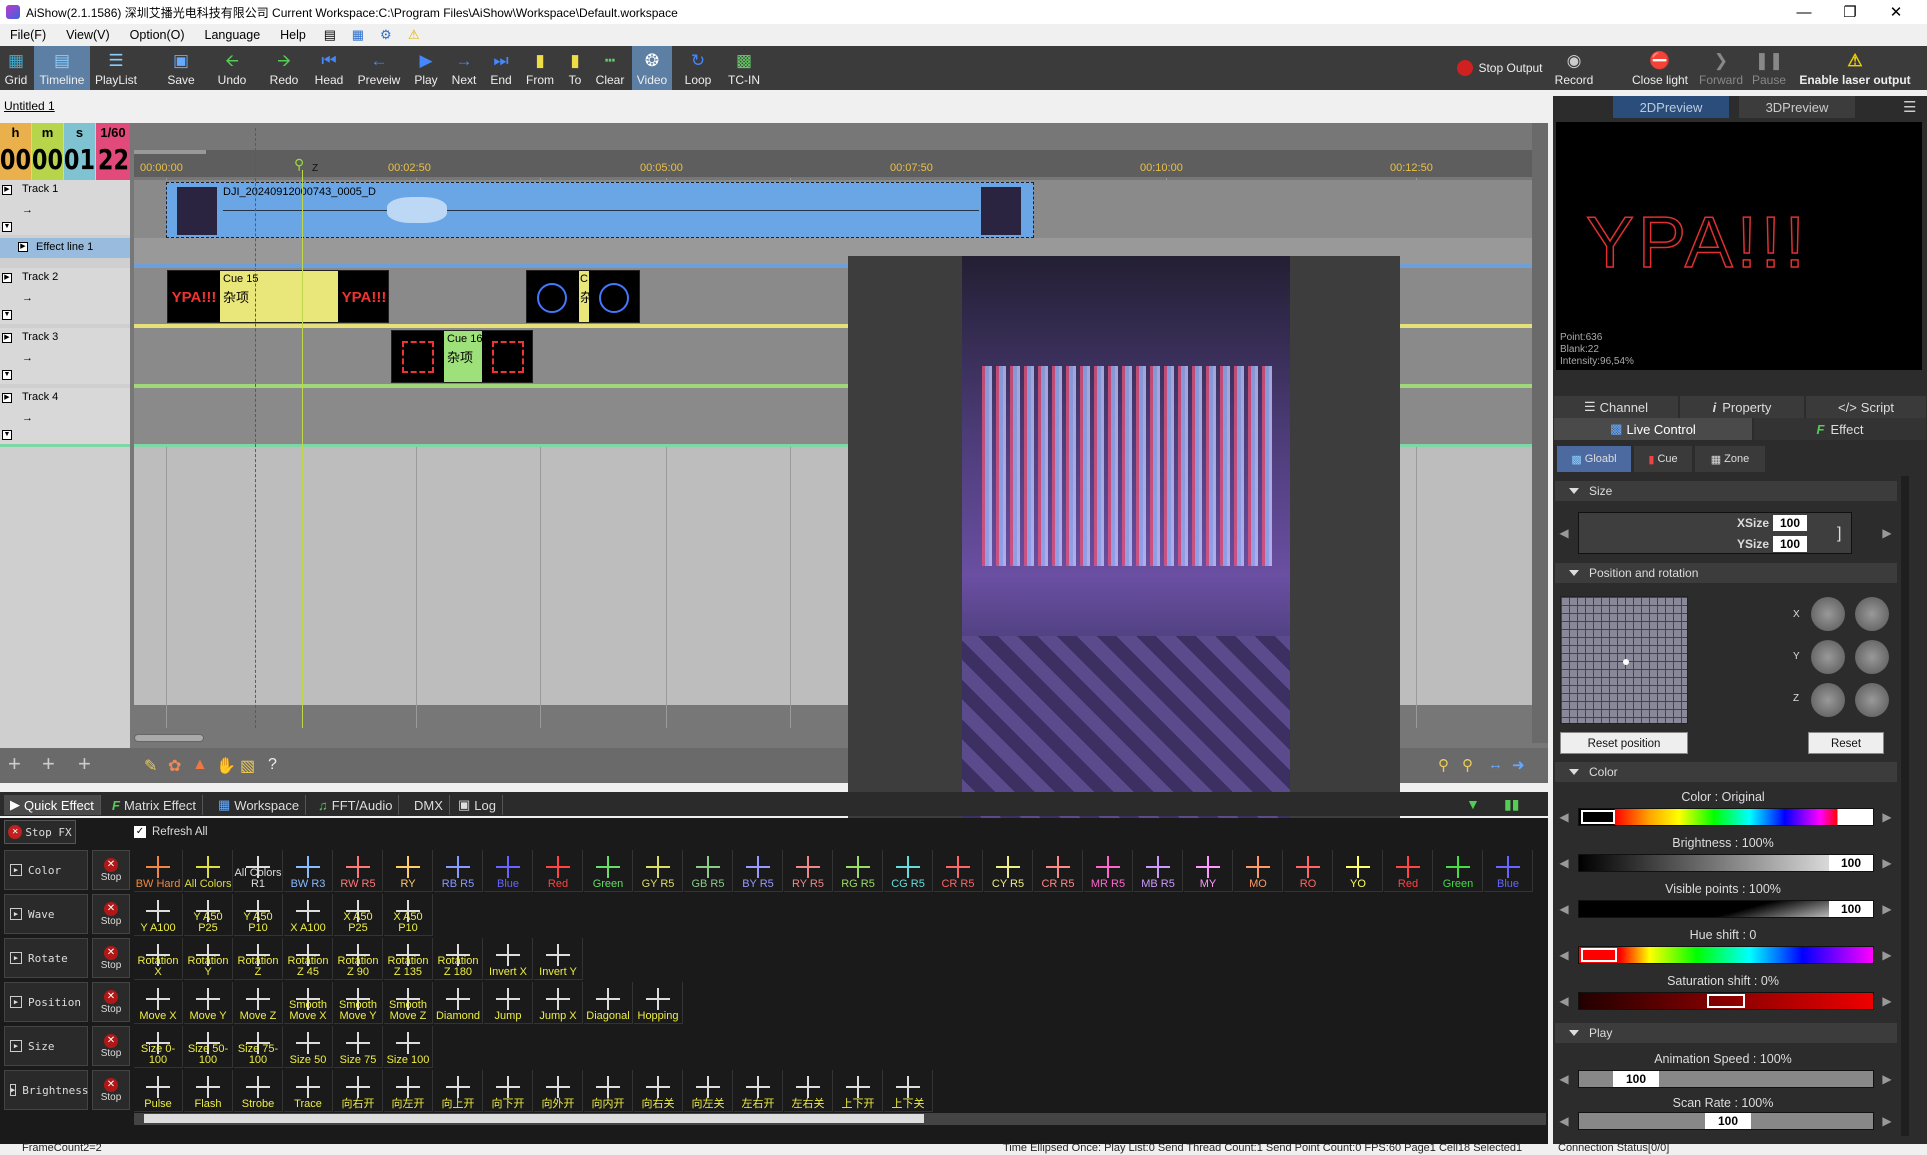 This screenshot has height=1155, width=1927. Describe the element at coordinates (1769, 68) in the screenshot. I see `pause-button: ❚❚ Pause` at that location.